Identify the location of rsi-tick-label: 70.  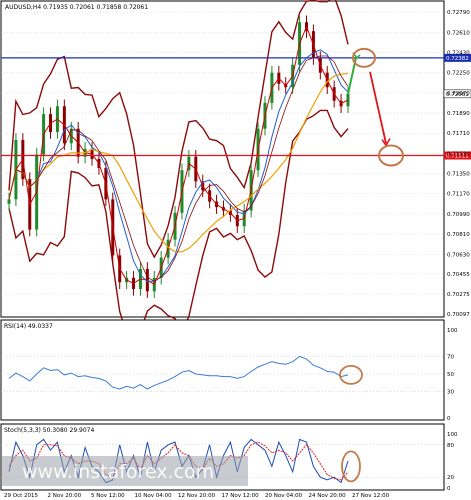
(450, 357).